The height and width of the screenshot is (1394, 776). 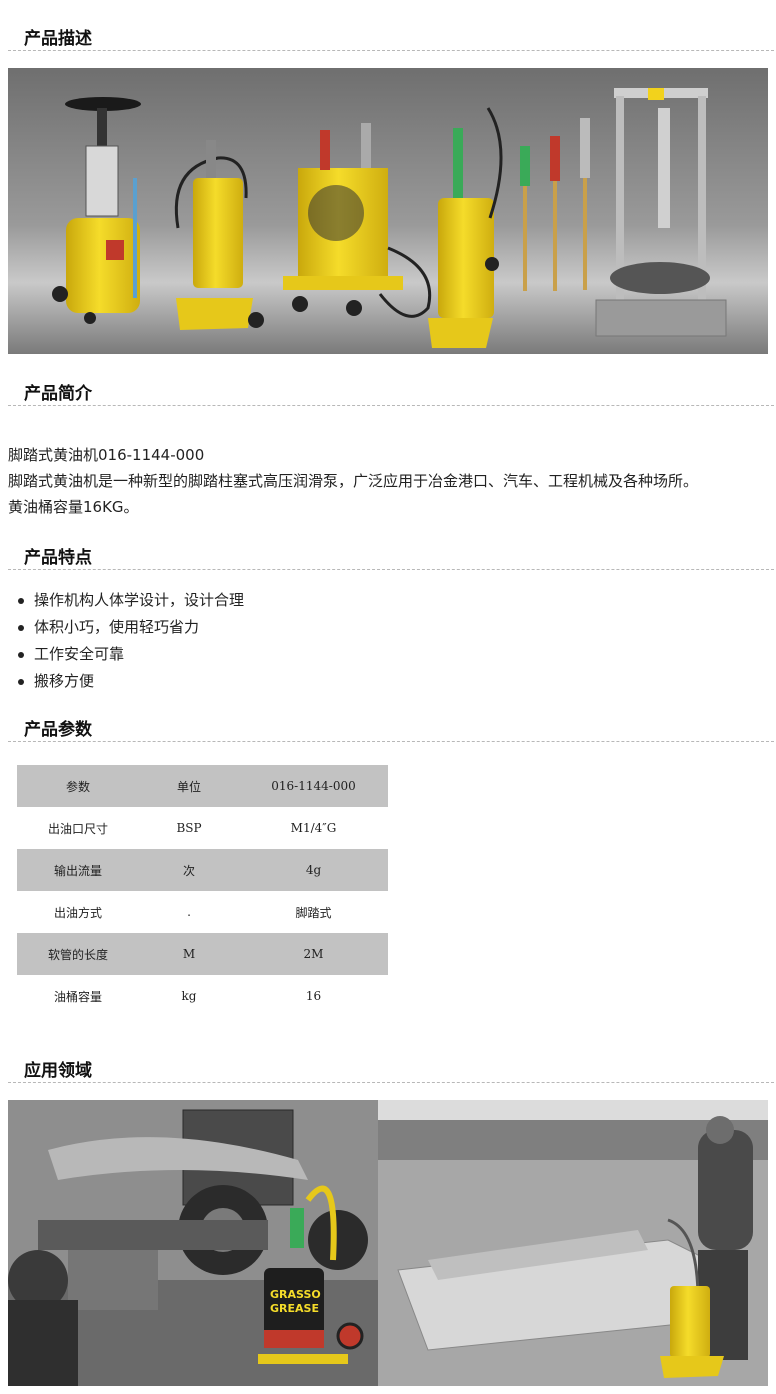 What do you see at coordinates (391, 1066) in the screenshot?
I see `section-header-applications: 应用领域` at bounding box center [391, 1066].